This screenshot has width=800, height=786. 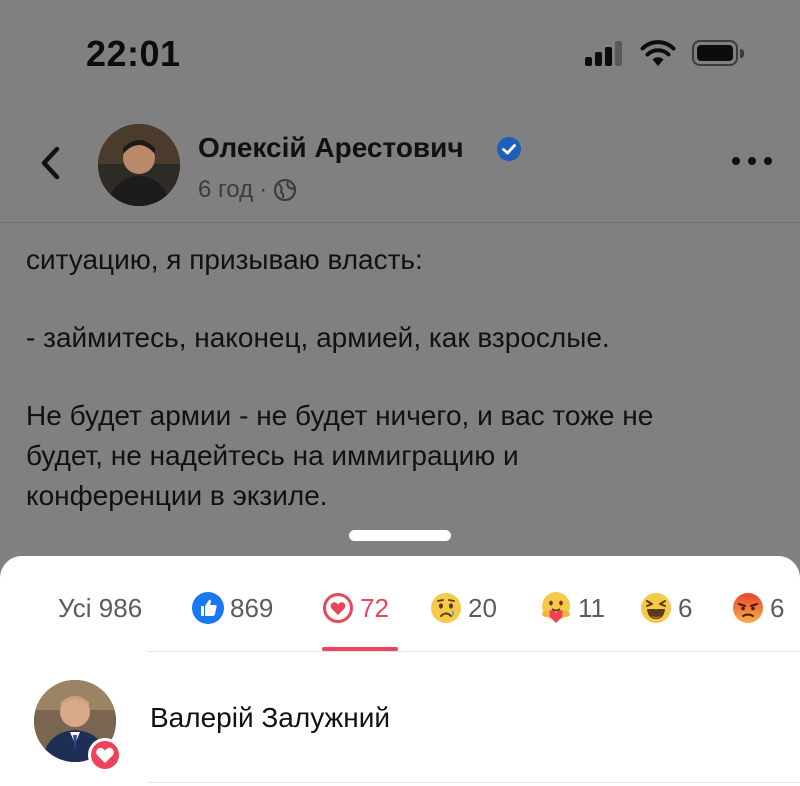 I want to click on reactor-name: Валерій Залужний, so click(x=270, y=718).